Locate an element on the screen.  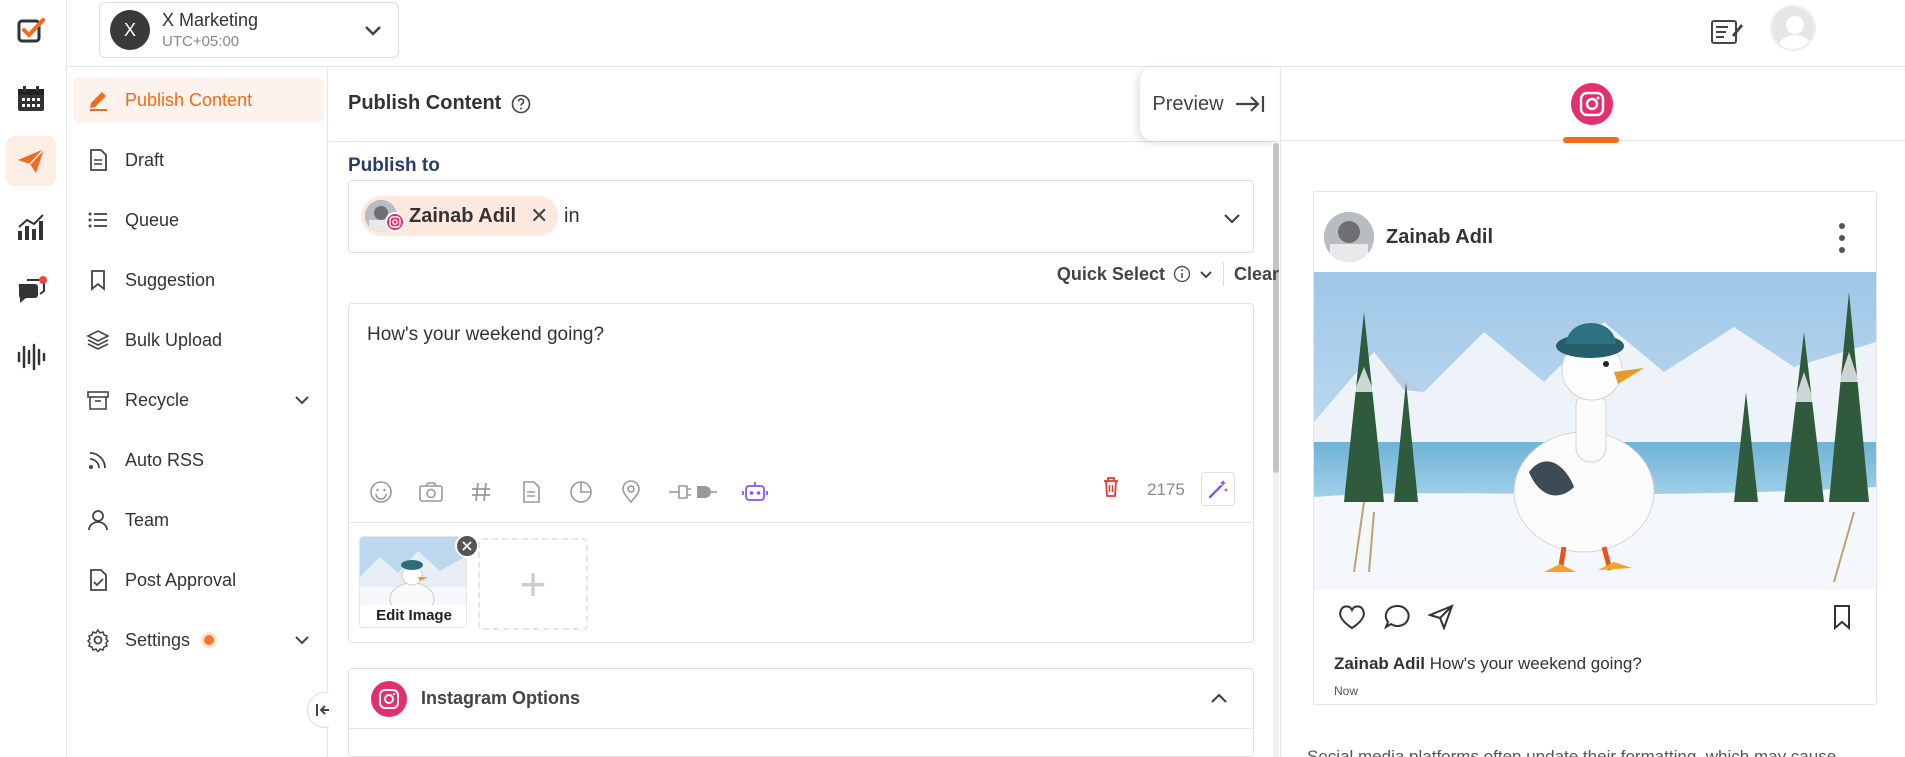
page-title-text: Publish Content is located at coordinates (425, 103).